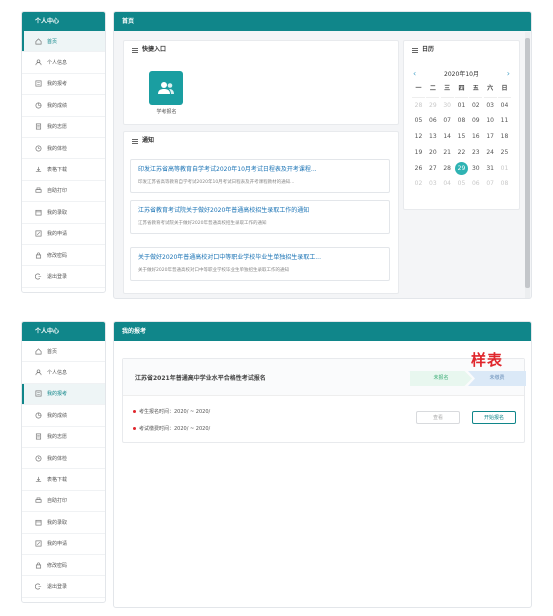 Image resolution: width=553 pixels, height=616 pixels. What do you see at coordinates (432, 169) in the screenshot?
I see `calendar-day: 27` at bounding box center [432, 169].